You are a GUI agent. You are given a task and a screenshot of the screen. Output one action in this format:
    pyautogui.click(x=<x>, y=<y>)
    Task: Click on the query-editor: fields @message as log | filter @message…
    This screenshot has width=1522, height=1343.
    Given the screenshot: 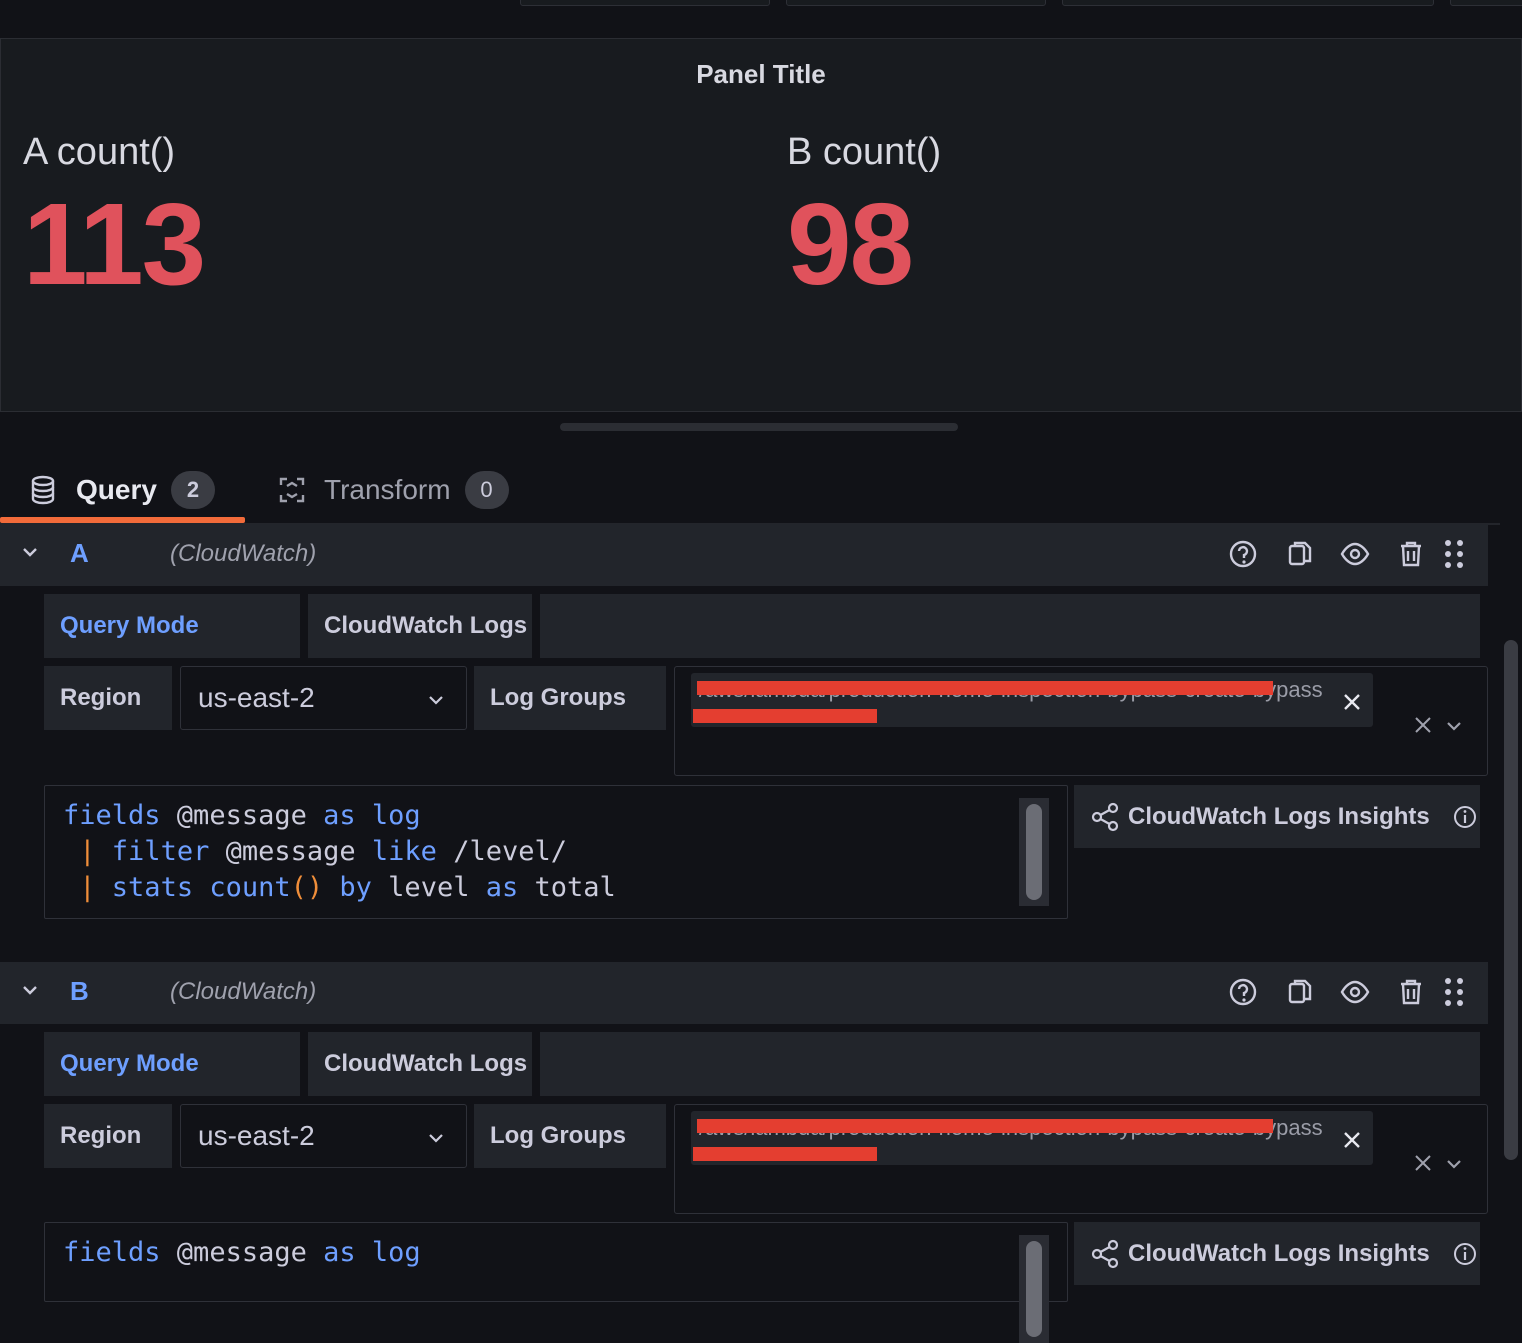 What is the action you would take?
    pyautogui.click(x=556, y=852)
    